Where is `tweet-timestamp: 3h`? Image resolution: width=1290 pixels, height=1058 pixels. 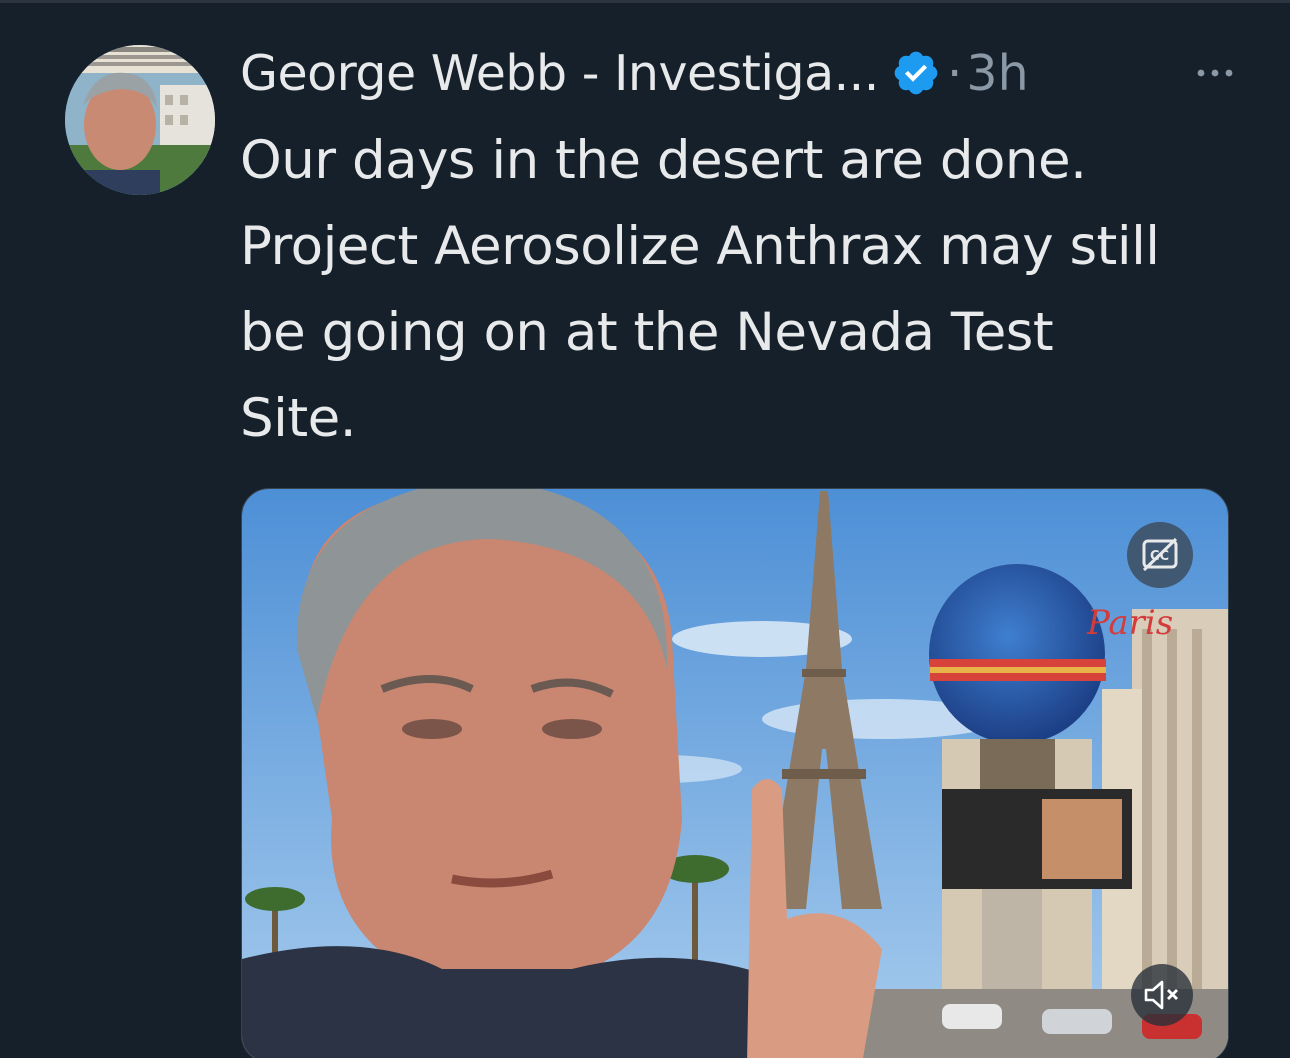
tweet-timestamp: 3h is located at coordinates (997, 73).